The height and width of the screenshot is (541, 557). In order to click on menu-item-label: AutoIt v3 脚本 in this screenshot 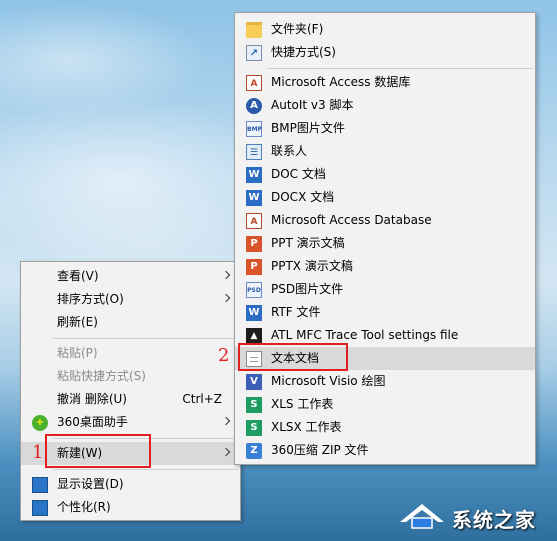, I will do `click(312, 105)`.